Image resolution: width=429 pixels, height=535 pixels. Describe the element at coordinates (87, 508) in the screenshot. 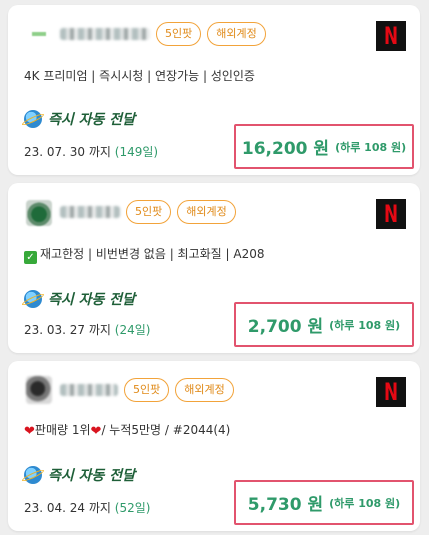

I see `expiry-date: 23. 04. 24 까지 (52일)` at that location.